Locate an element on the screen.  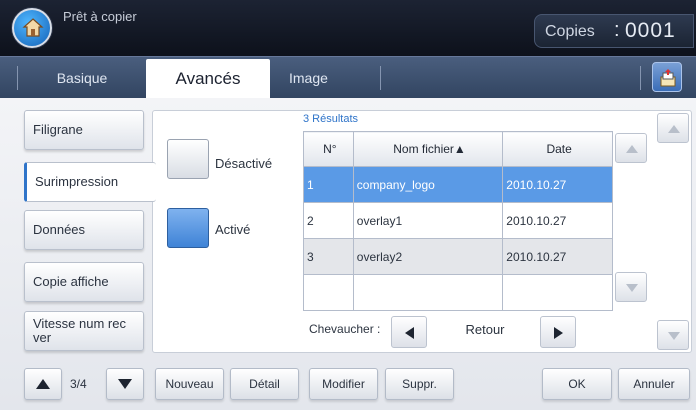
new-button: Nouveau is located at coordinates (189, 384).